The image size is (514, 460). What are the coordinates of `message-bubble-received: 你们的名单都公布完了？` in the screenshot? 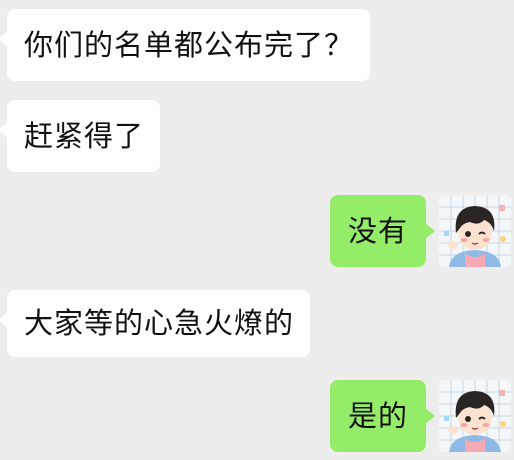 It's located at (185, 45).